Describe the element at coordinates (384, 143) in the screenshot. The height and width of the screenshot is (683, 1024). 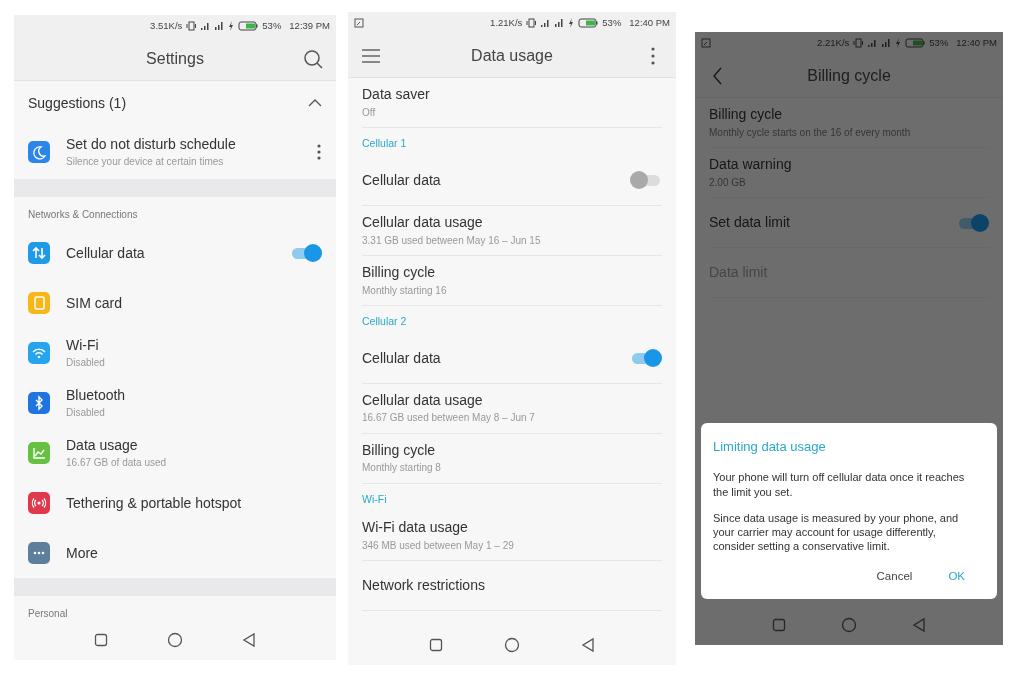
I see `category-label: Cellular 1` at that location.